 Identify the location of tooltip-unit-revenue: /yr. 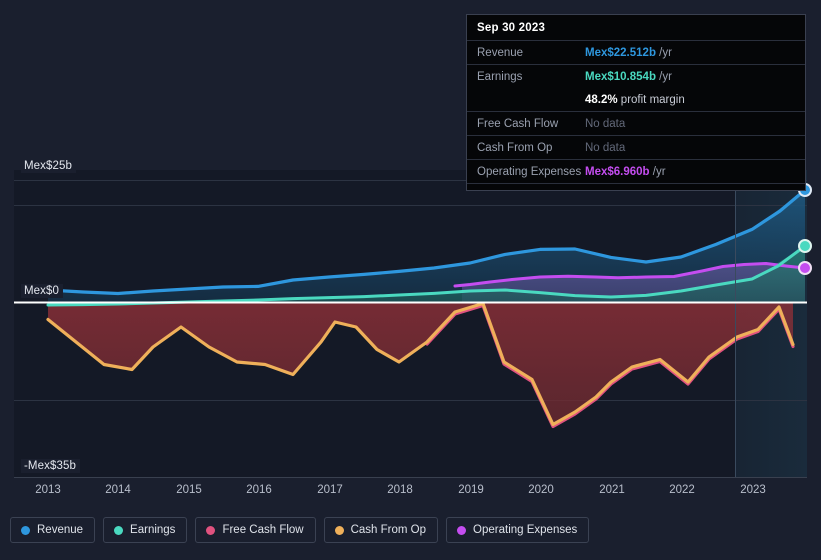
(663, 52).